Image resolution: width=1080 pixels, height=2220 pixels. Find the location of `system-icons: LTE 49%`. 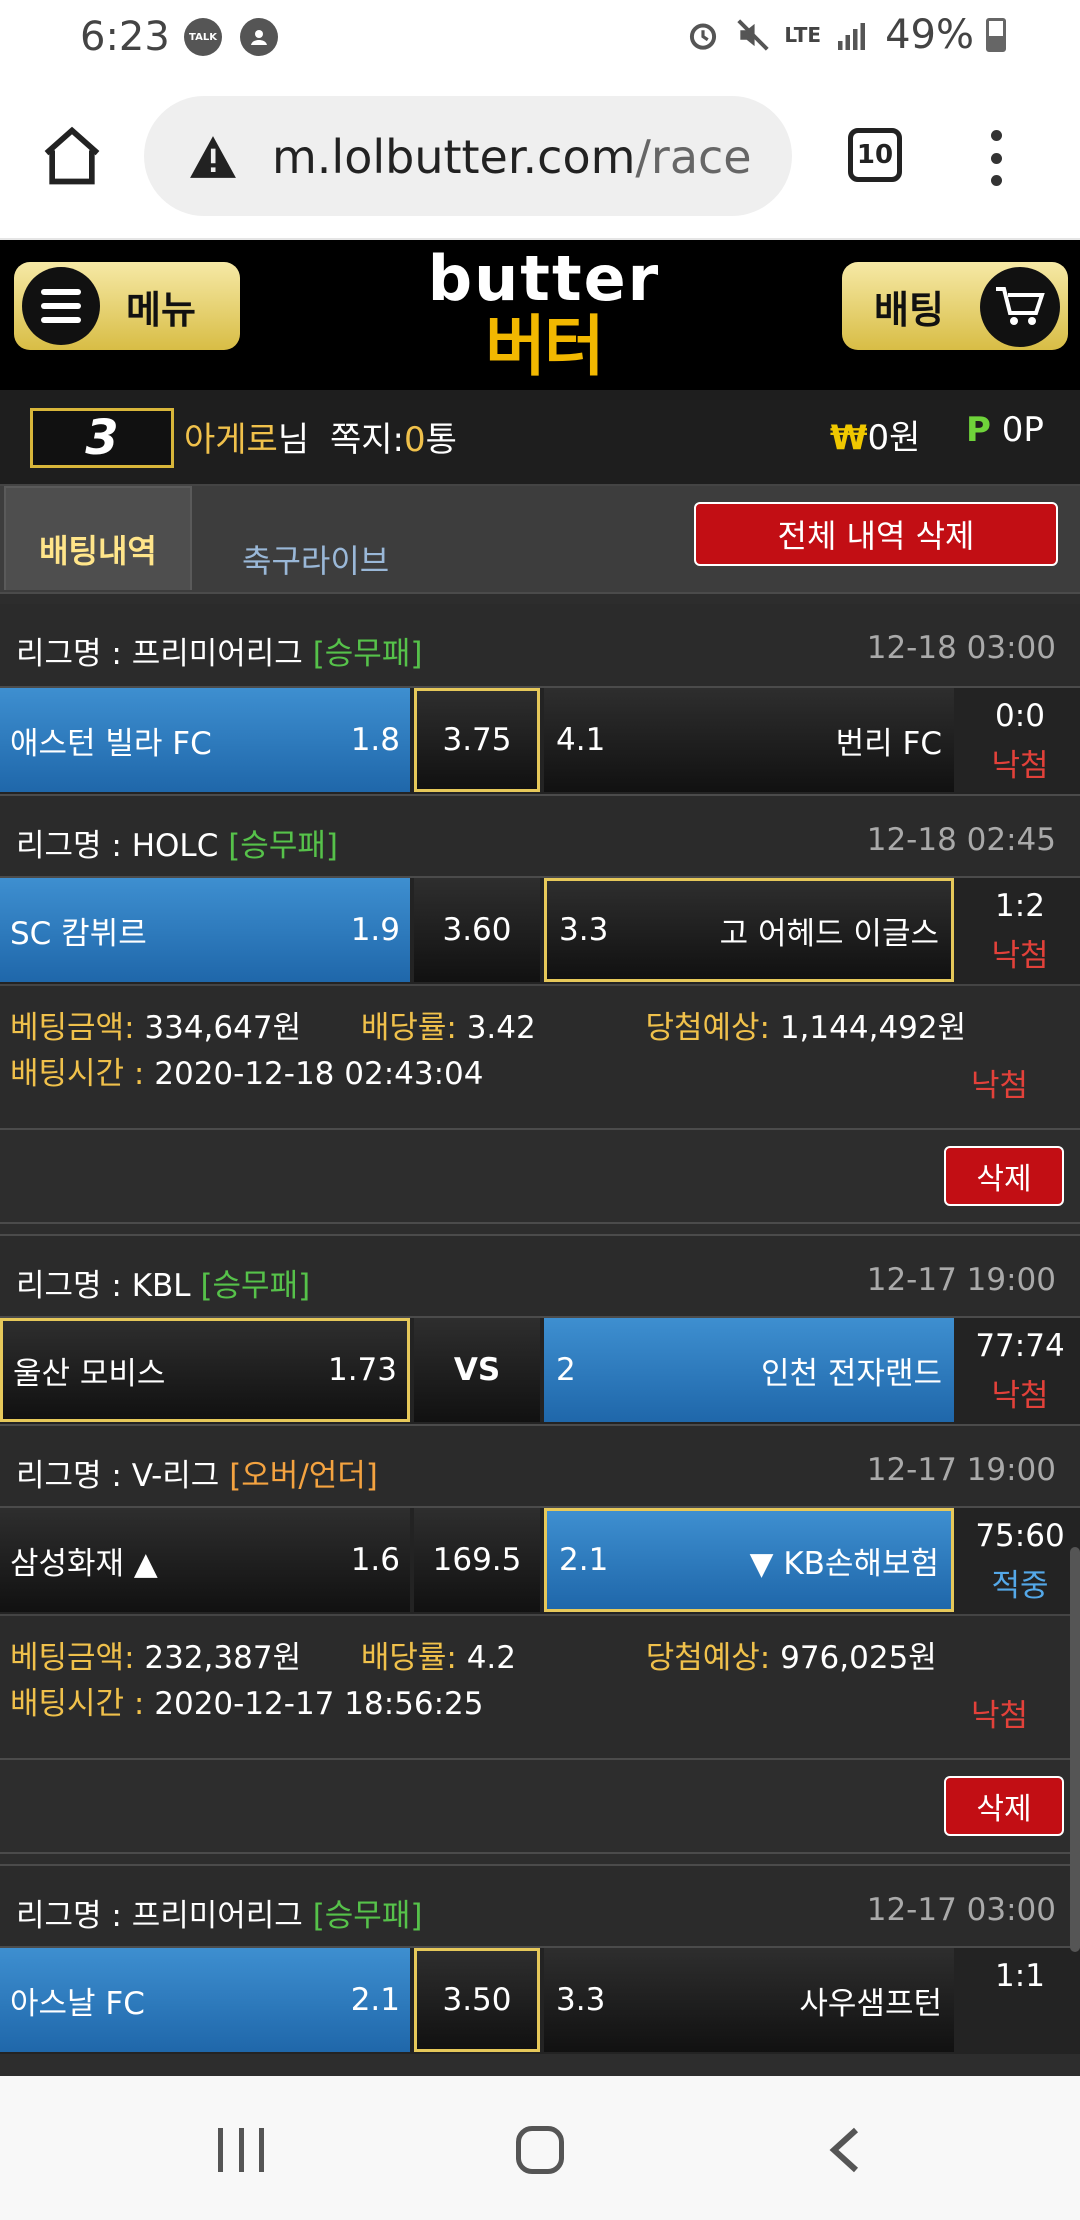

system-icons: LTE 49% is located at coordinates (845, 35).